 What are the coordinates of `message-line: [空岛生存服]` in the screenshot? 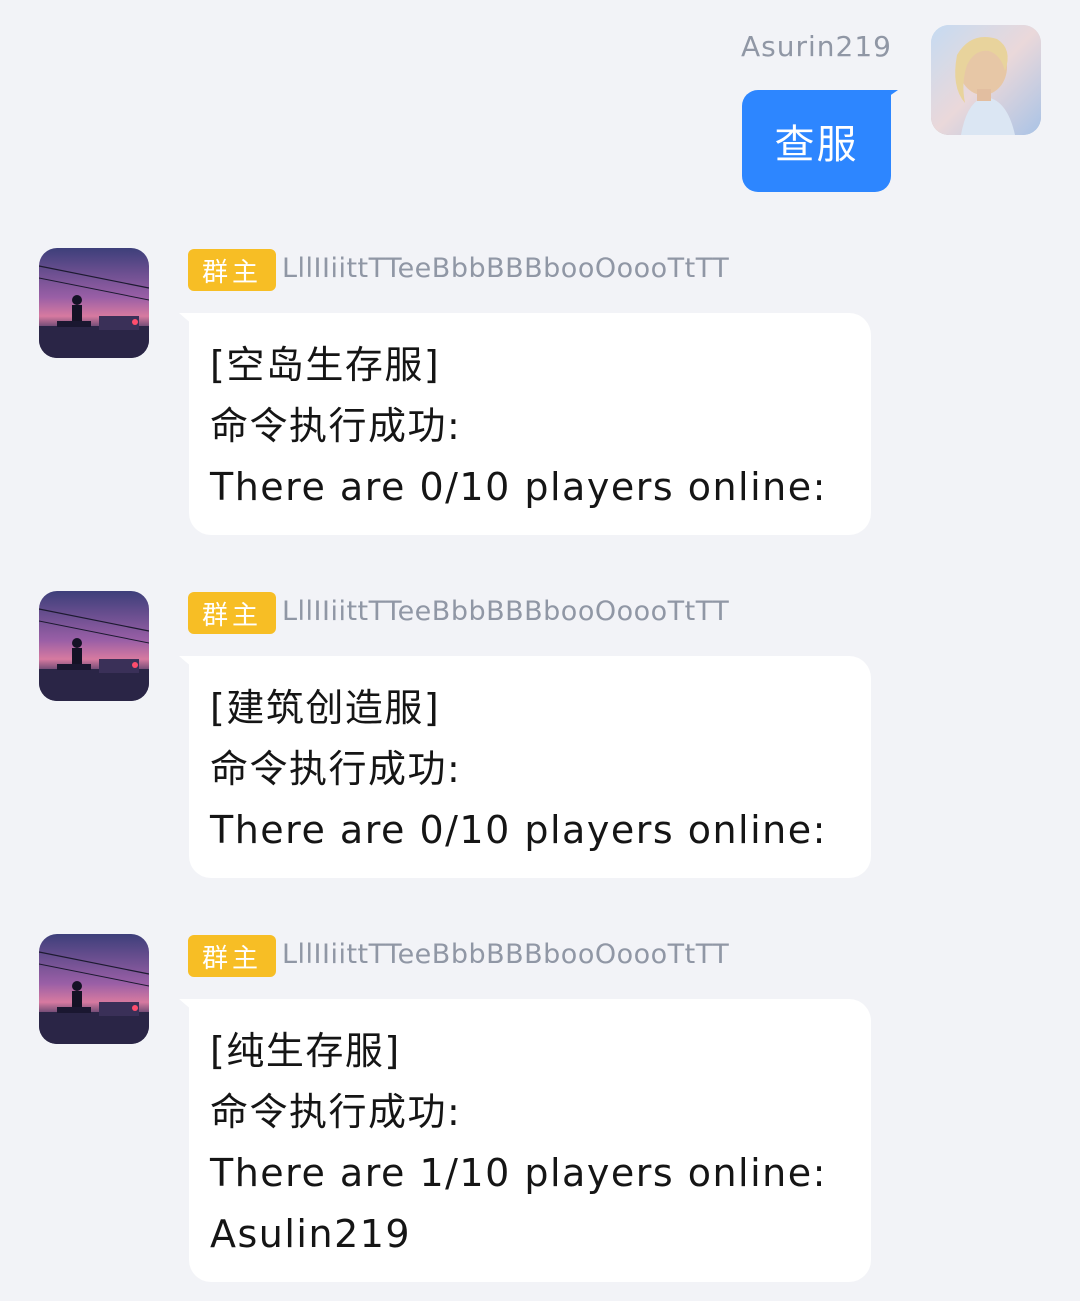 It's located at (325, 365).